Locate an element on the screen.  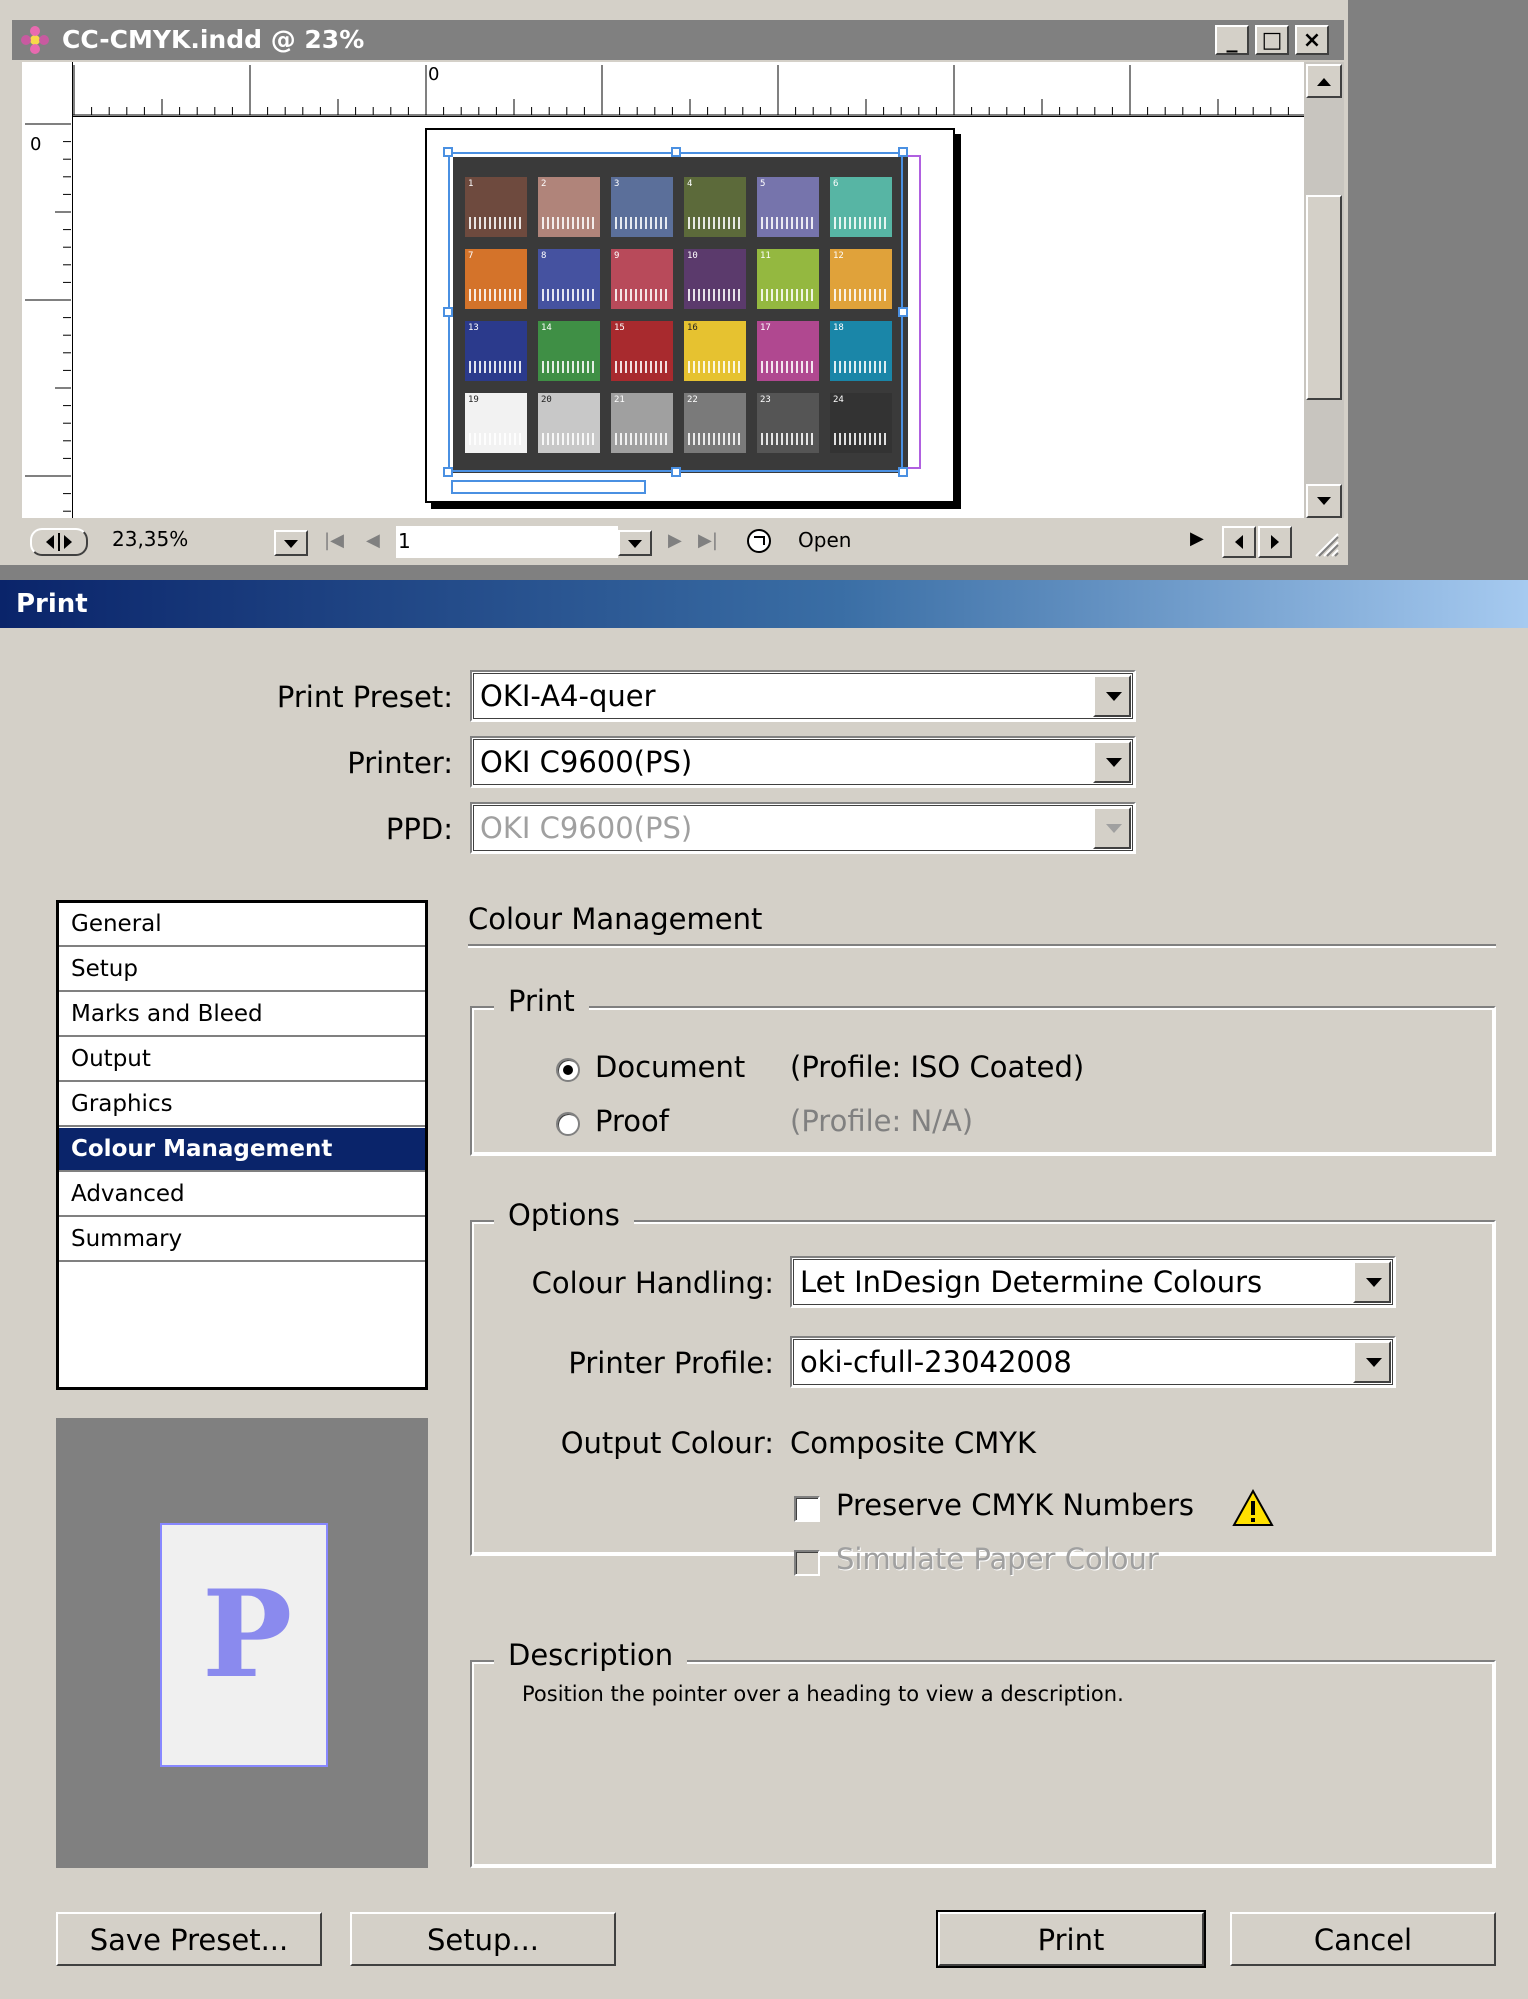
document-status-bar: 23,35% |◀ ◀ 1 ▶ ▶| Open ▶ is located at coordinates (678, 541).